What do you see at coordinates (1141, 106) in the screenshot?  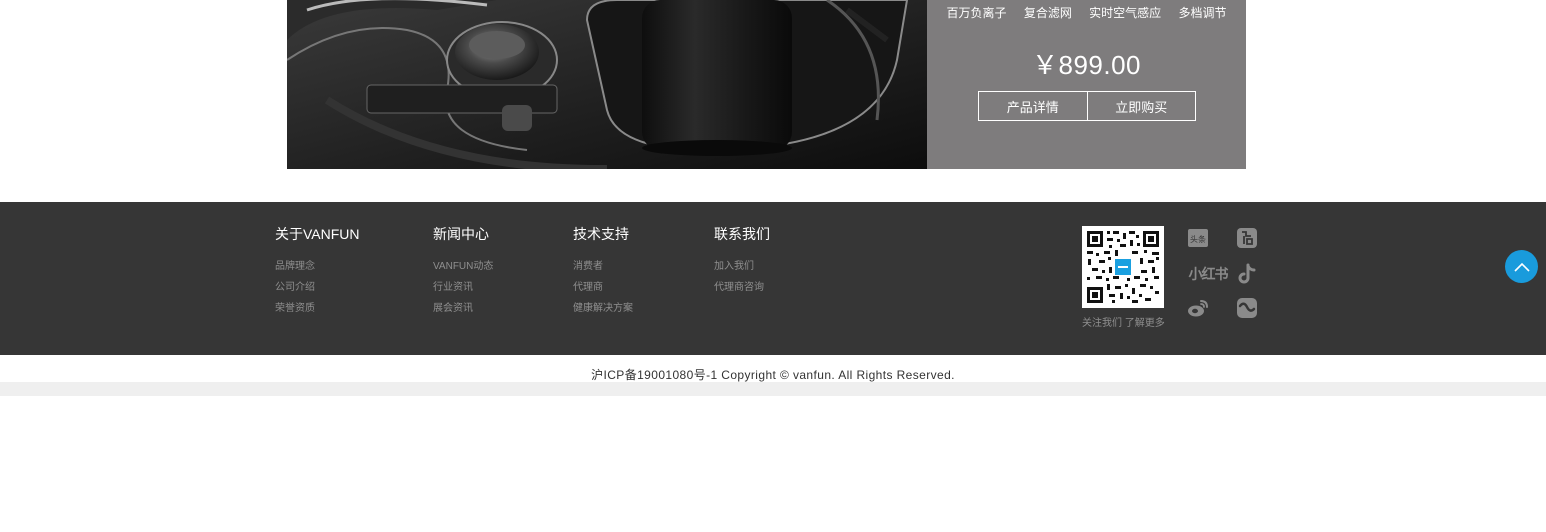 I see `buy-now-button: 立即购买` at bounding box center [1141, 106].